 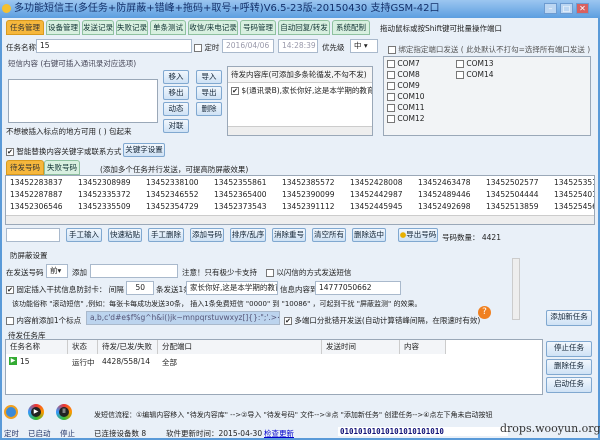 What do you see at coordinates (176, 93) in the screenshot?
I see `move-out-button: 移出` at bounding box center [176, 93].